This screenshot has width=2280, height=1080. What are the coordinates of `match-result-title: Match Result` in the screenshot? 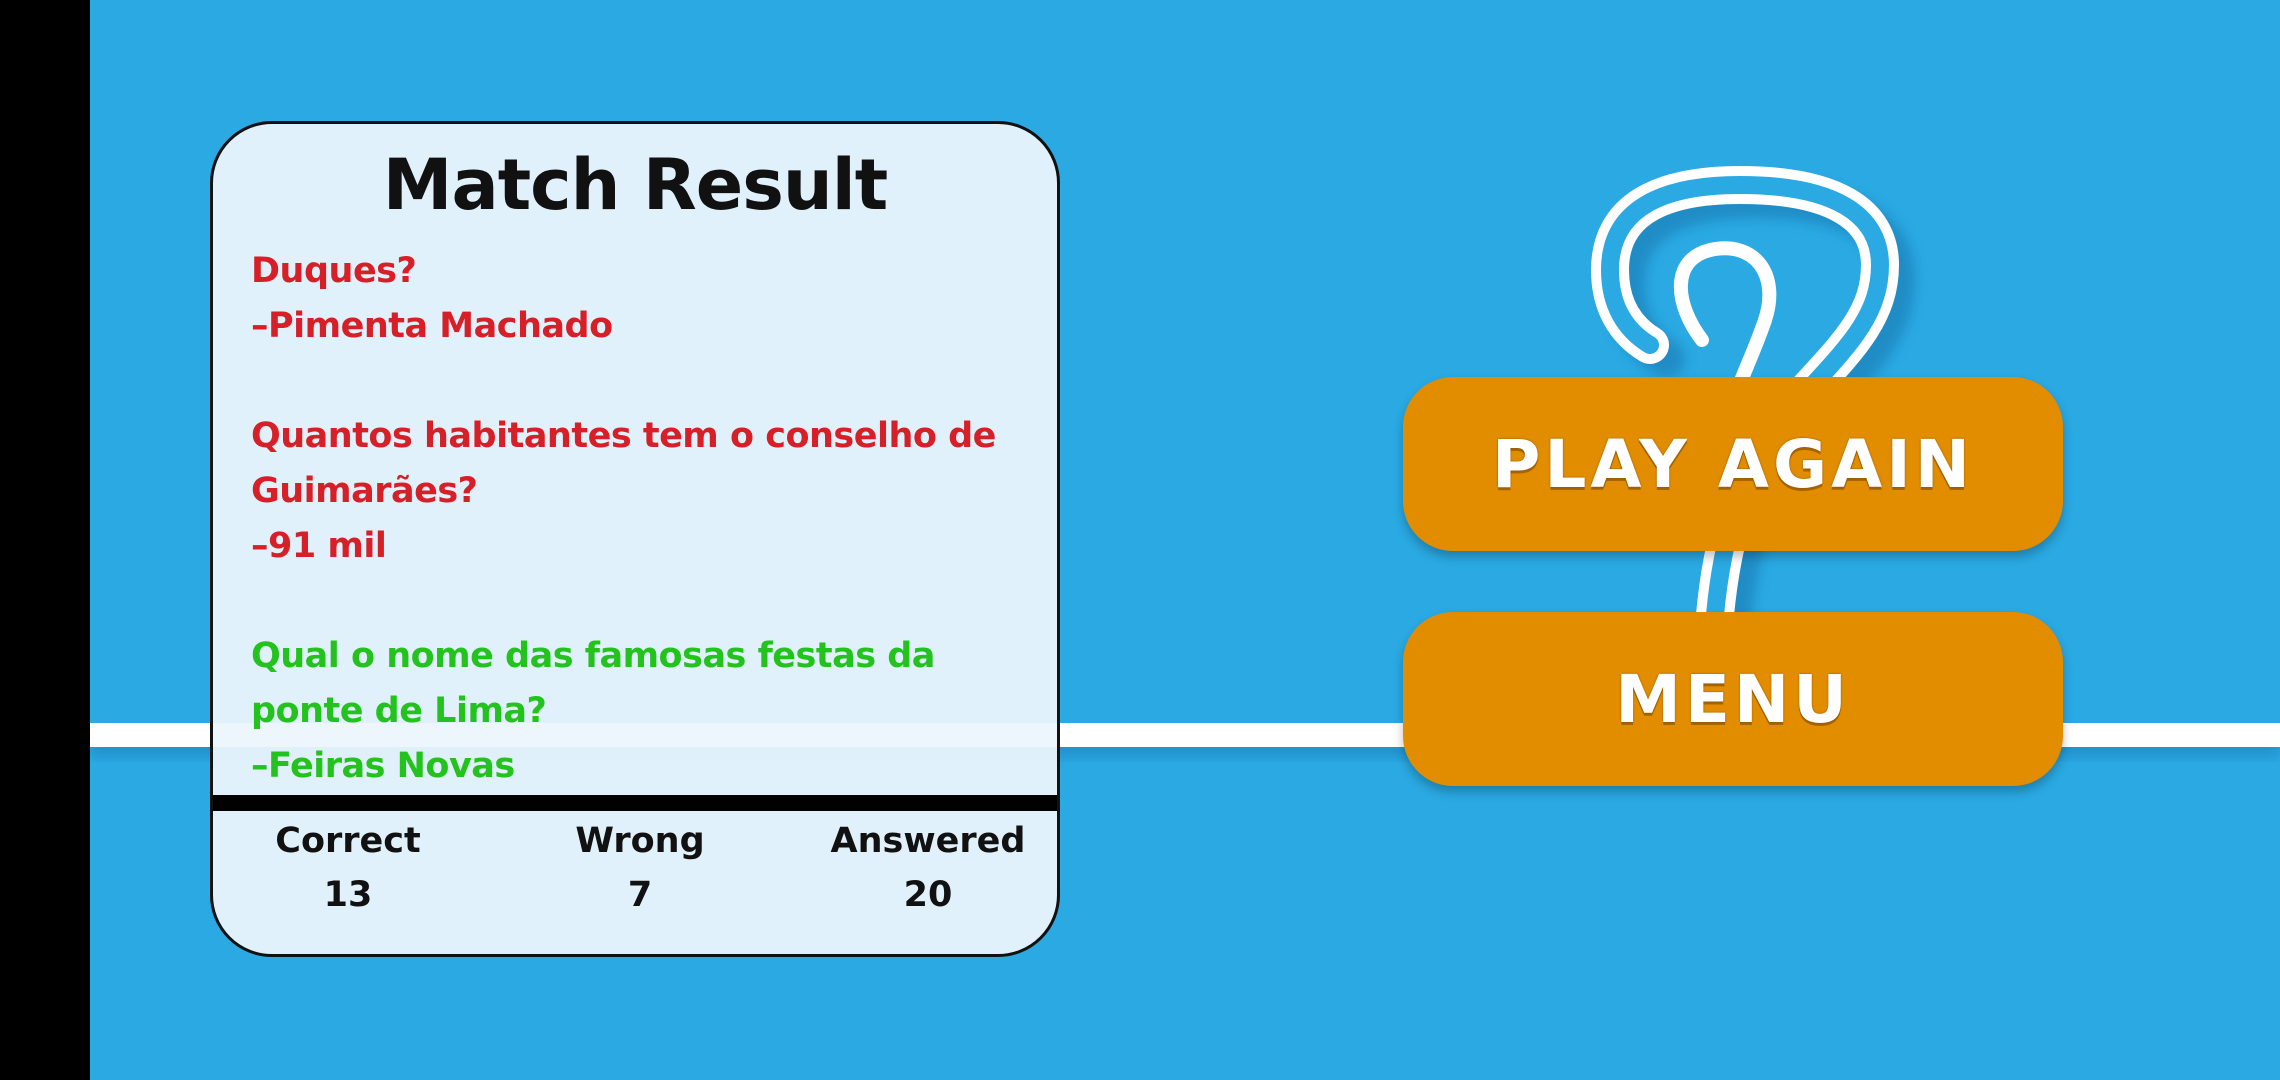 It's located at (635, 185).